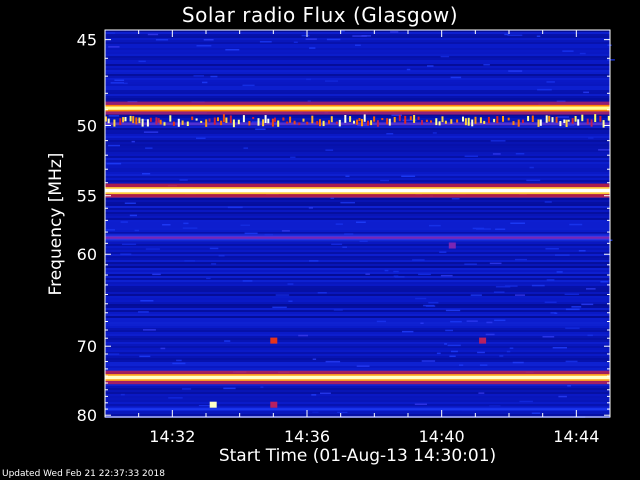  I want to click on emission-band, so click(357, 190).